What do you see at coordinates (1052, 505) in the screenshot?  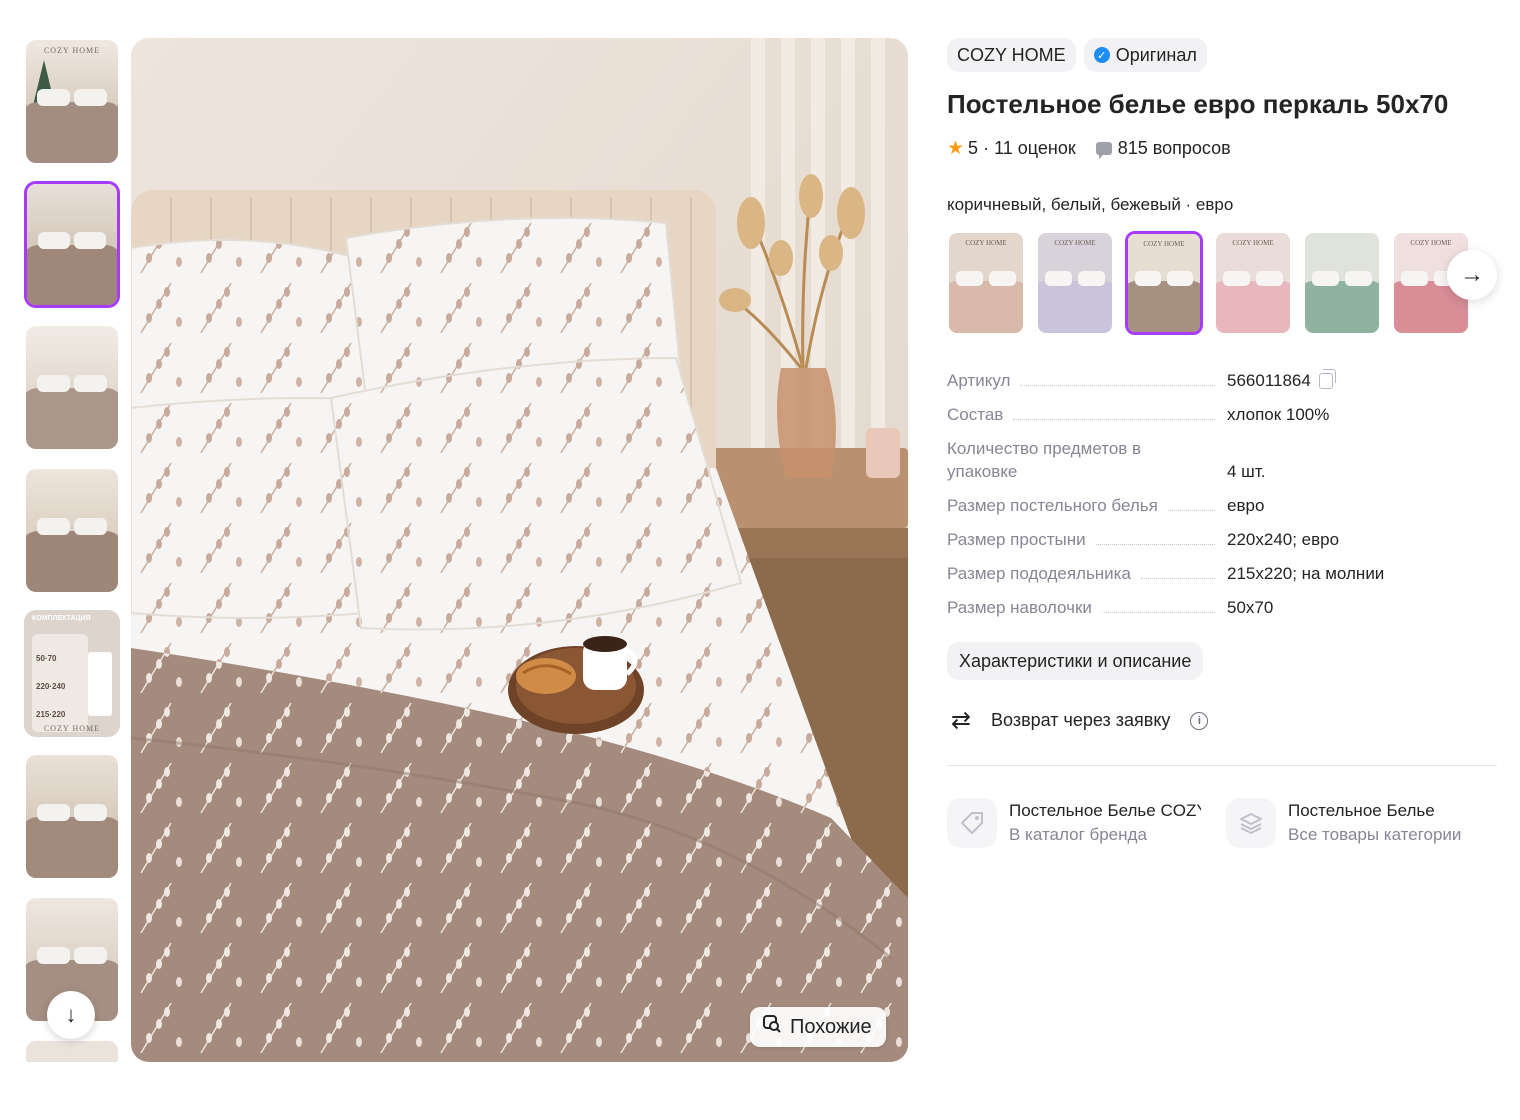 I see `spec-name: Размер постельного белья` at bounding box center [1052, 505].